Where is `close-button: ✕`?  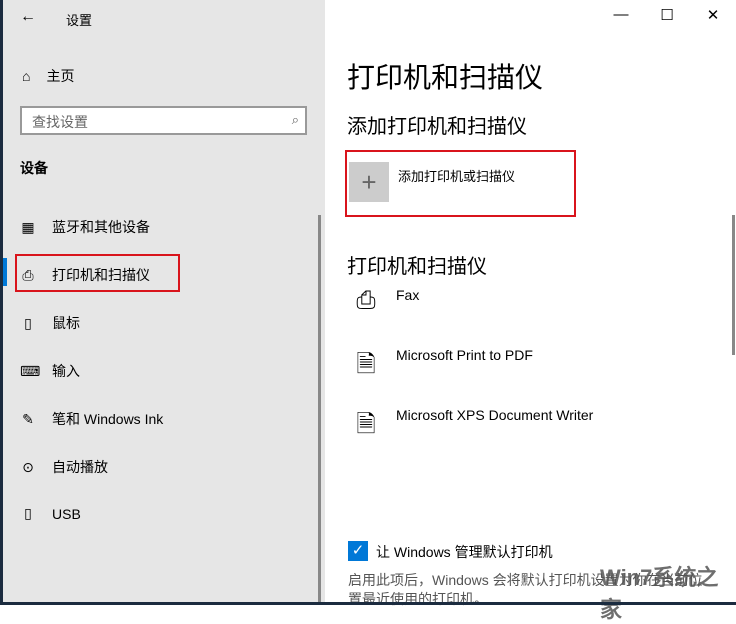
close-button: ✕ is located at coordinates (713, 15).